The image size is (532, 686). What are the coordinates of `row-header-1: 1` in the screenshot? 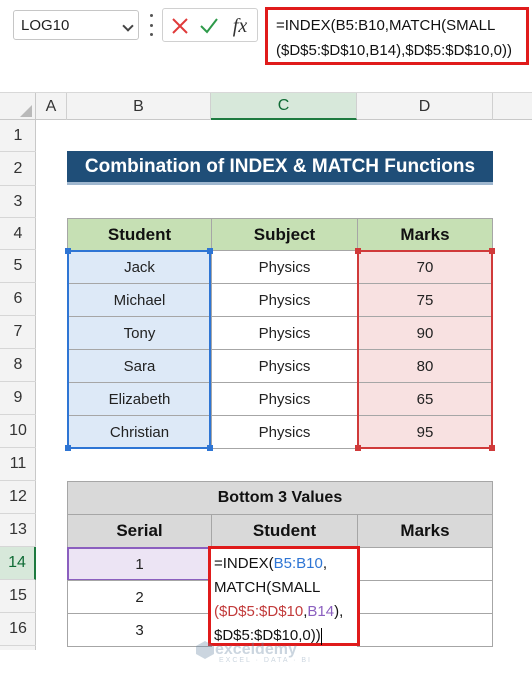 It's located at (18, 136).